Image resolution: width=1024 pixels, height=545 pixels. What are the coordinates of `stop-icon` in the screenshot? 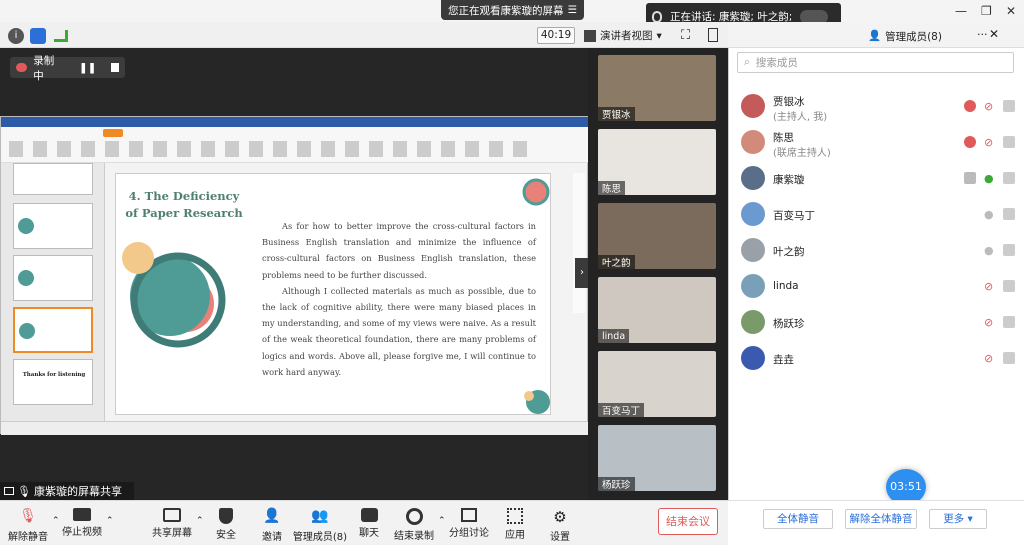 It's located at (115, 67).